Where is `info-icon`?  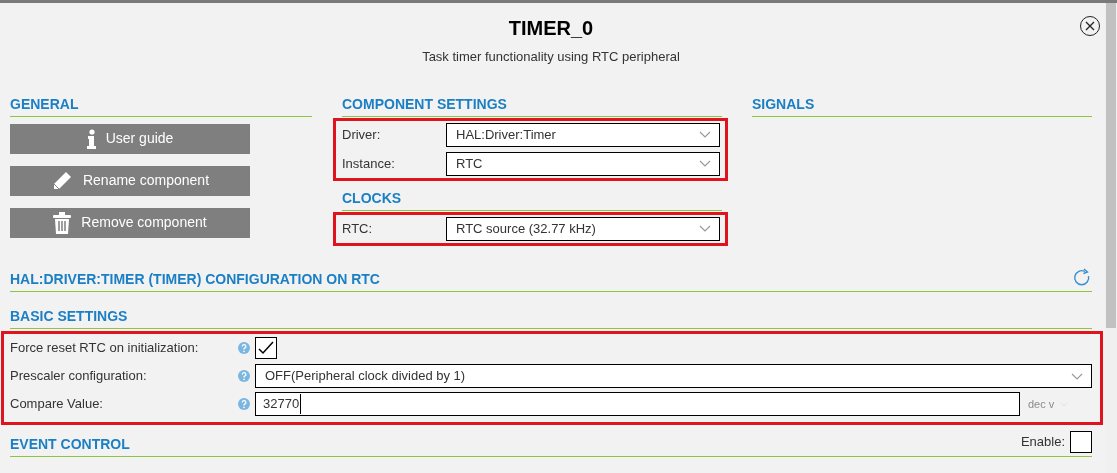
info-icon is located at coordinates (91, 138).